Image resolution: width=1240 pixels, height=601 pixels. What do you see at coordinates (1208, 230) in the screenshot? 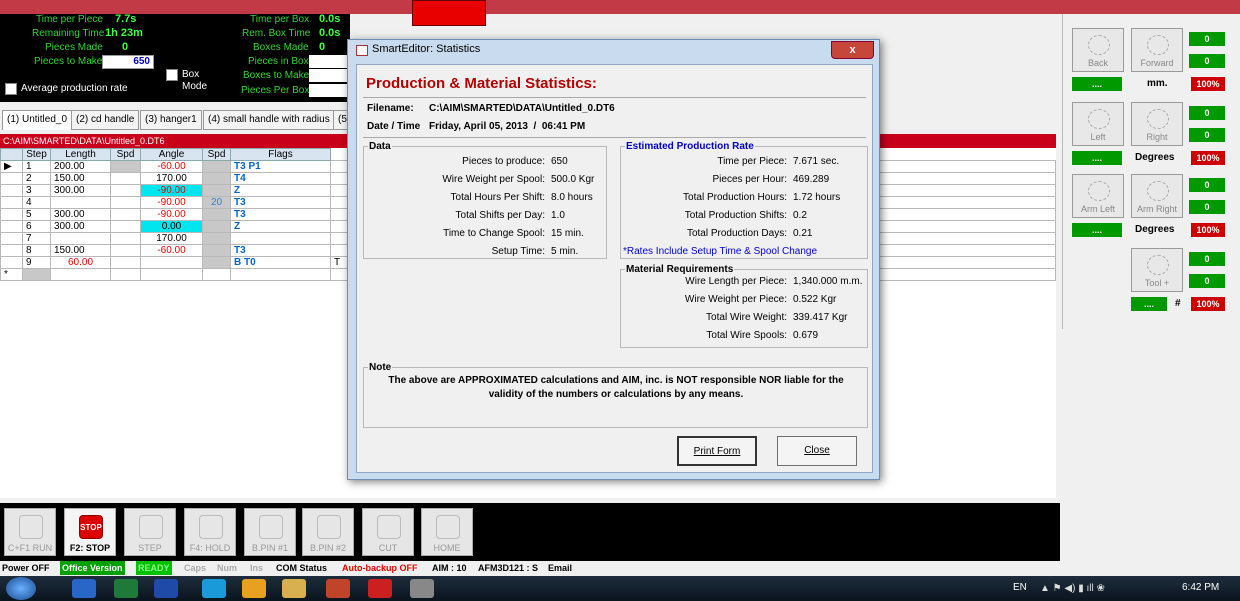
I see `arm-speed-pct: 100%` at bounding box center [1208, 230].